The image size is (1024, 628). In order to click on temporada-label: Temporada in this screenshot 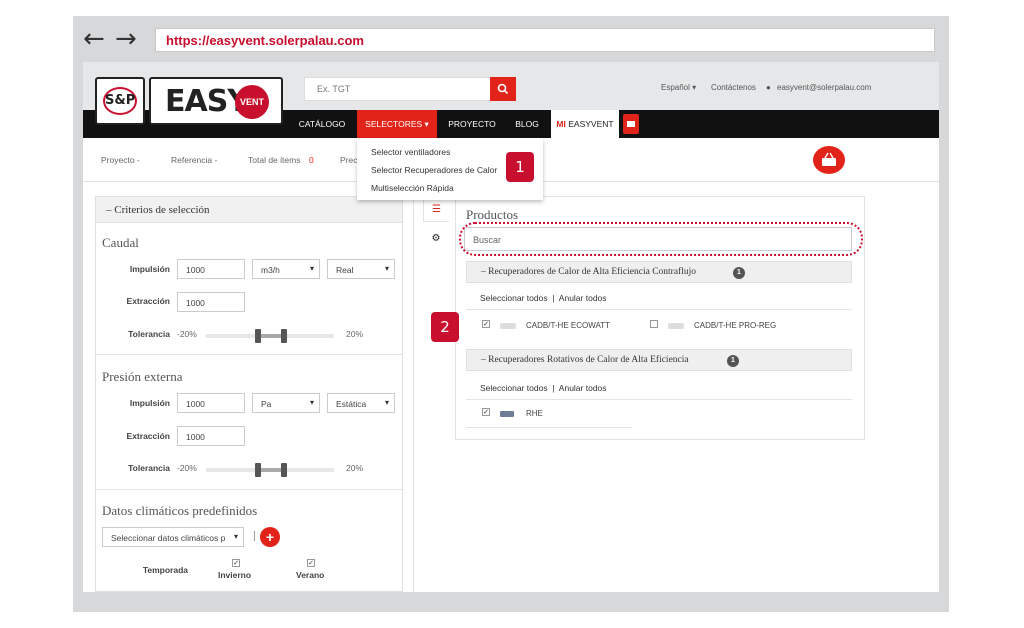, I will do `click(165, 570)`.